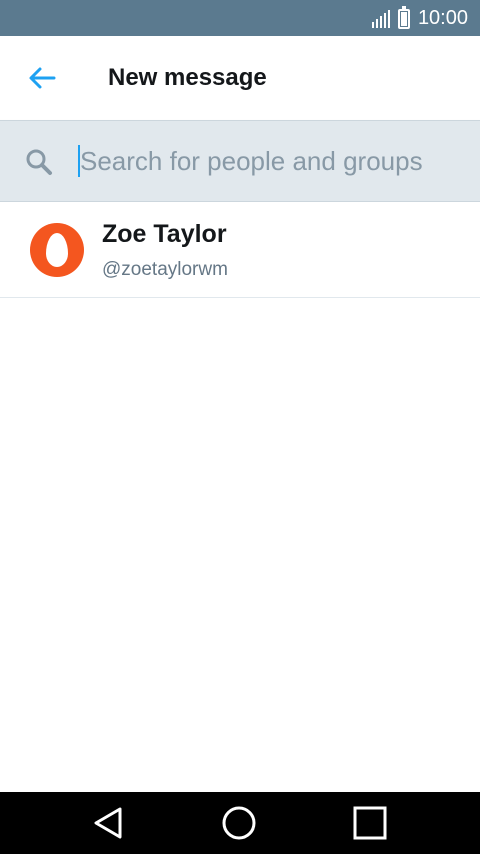  What do you see at coordinates (442, 18) in the screenshot?
I see `status-time: 10:00` at bounding box center [442, 18].